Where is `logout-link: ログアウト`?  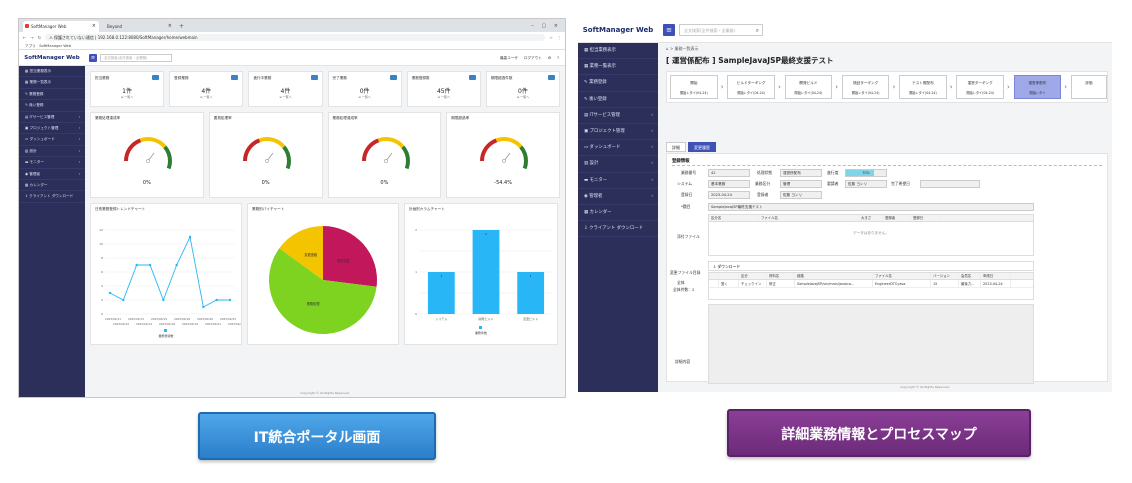 logout-link: ログアウト is located at coordinates (533, 58).